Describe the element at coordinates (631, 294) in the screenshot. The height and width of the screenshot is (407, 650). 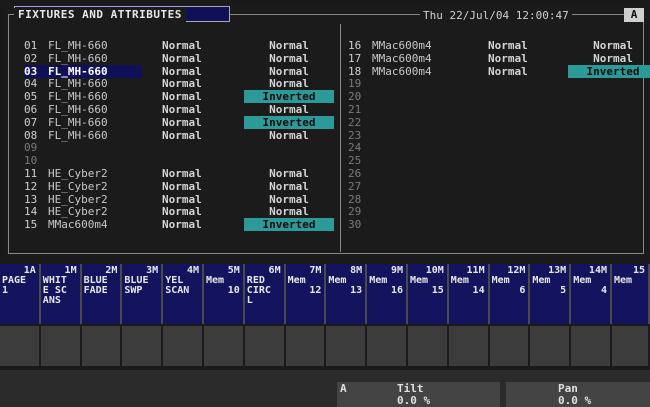
I see `memory-key: 15 Mem` at that location.